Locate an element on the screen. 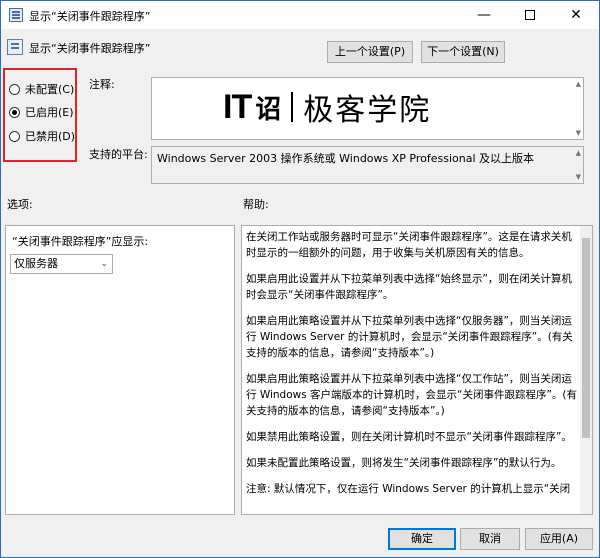  radio-not-configured-dot is located at coordinates (14, 89).